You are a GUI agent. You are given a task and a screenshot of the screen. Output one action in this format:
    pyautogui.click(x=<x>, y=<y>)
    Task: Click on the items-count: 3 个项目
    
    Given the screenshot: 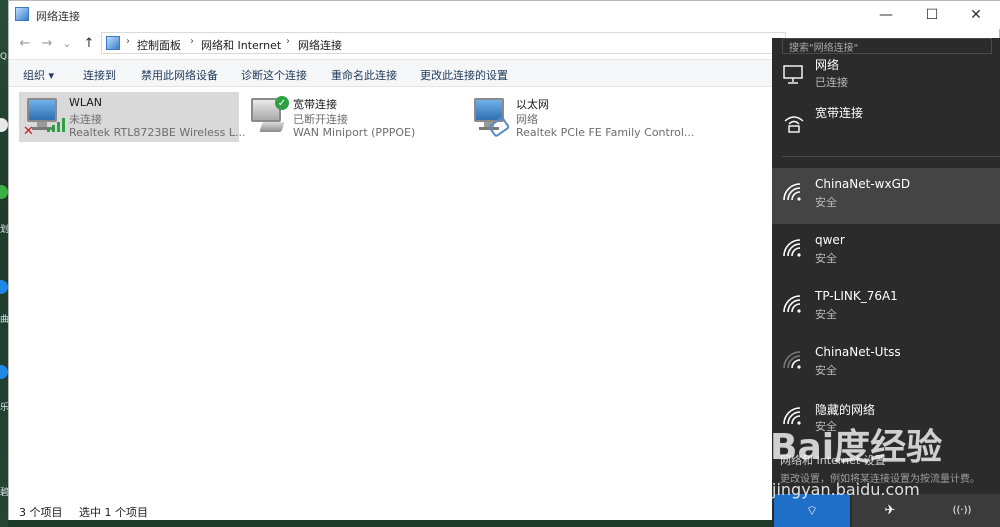 What is the action you would take?
    pyautogui.click(x=41, y=512)
    